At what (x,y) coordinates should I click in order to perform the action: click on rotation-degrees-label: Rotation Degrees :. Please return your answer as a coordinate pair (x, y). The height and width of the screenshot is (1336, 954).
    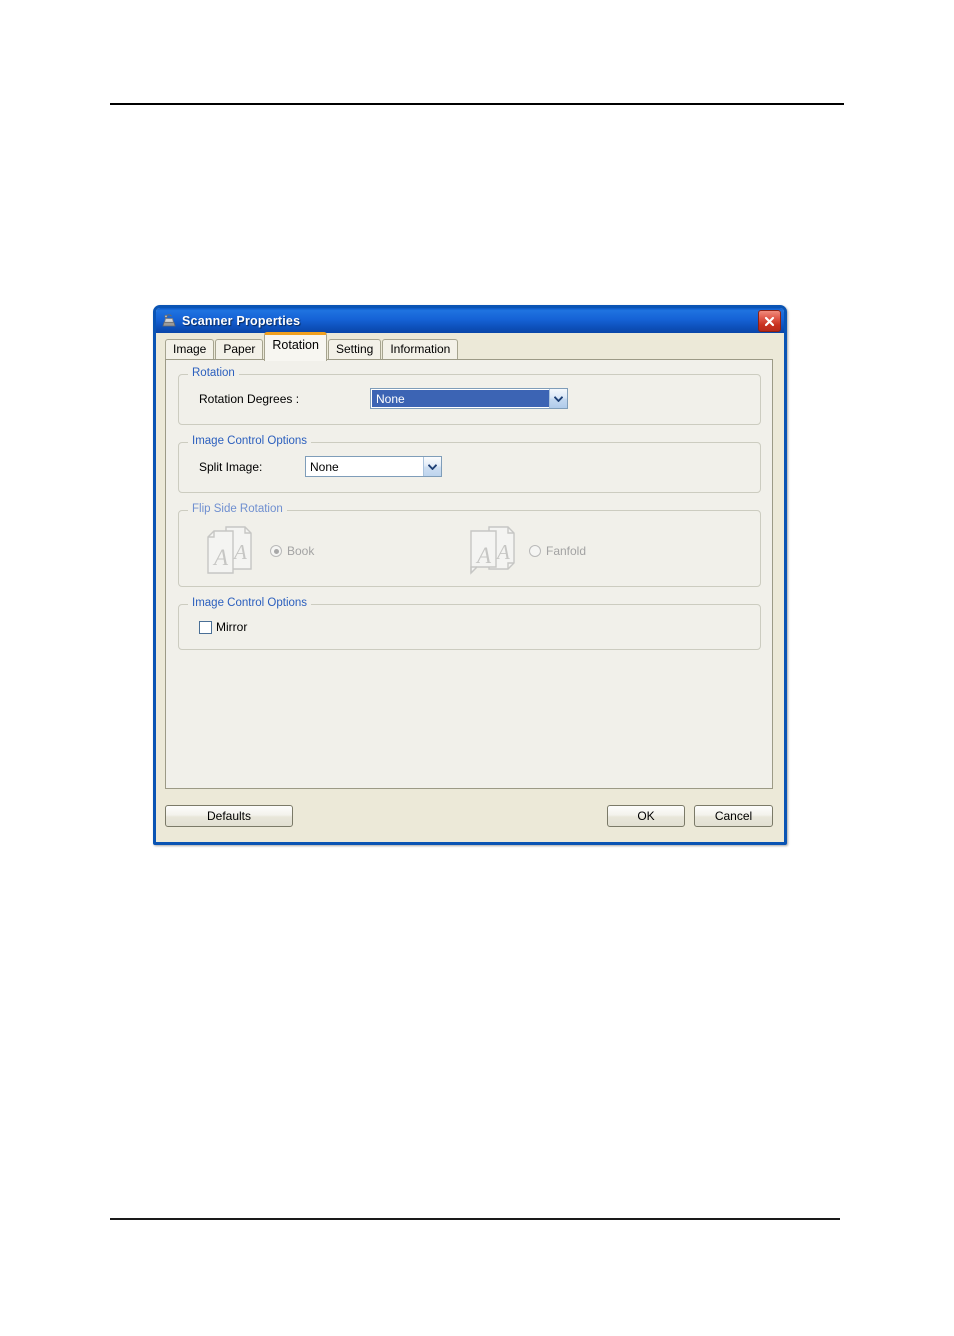
    Looking at the image, I should click on (249, 399).